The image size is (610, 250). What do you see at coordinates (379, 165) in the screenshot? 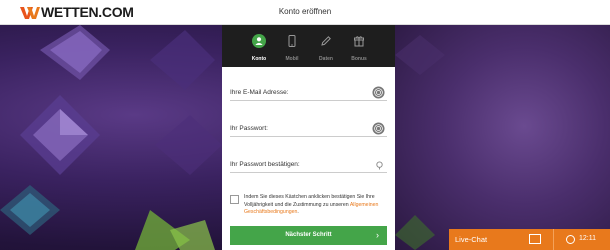
I see `password-key-icon` at bounding box center [379, 165].